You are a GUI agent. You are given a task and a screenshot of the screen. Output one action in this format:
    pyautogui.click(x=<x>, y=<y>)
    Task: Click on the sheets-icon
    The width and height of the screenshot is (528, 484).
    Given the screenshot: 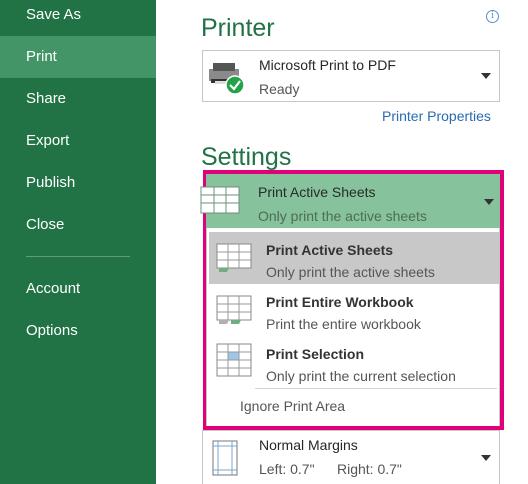 What is the action you would take?
    pyautogui.click(x=220, y=200)
    